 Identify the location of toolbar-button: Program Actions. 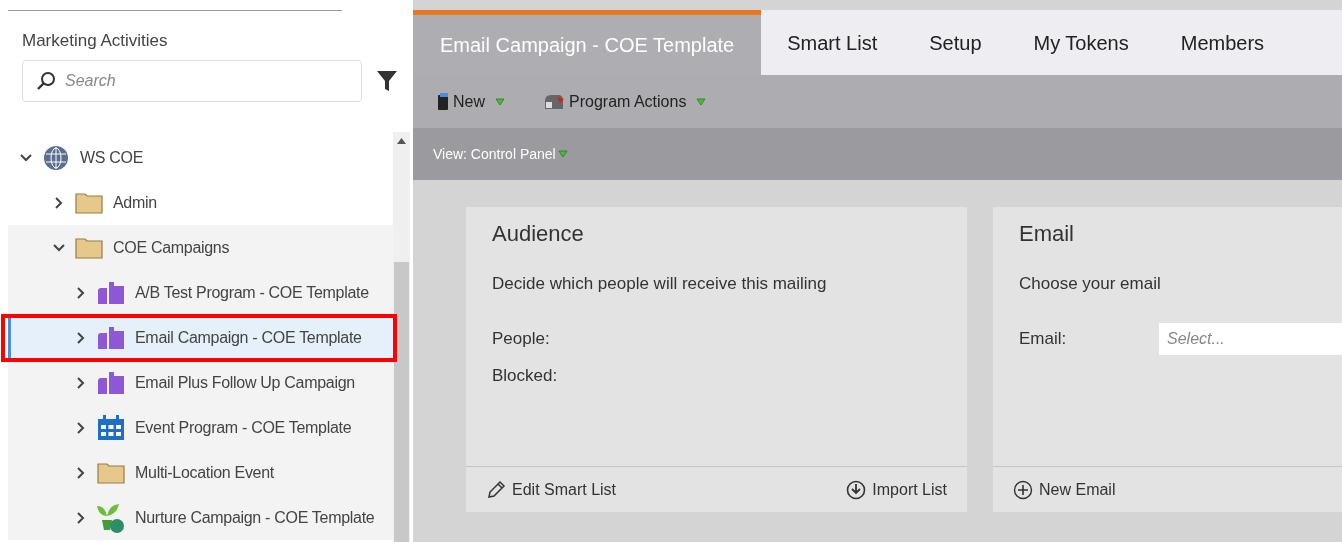
(625, 101).